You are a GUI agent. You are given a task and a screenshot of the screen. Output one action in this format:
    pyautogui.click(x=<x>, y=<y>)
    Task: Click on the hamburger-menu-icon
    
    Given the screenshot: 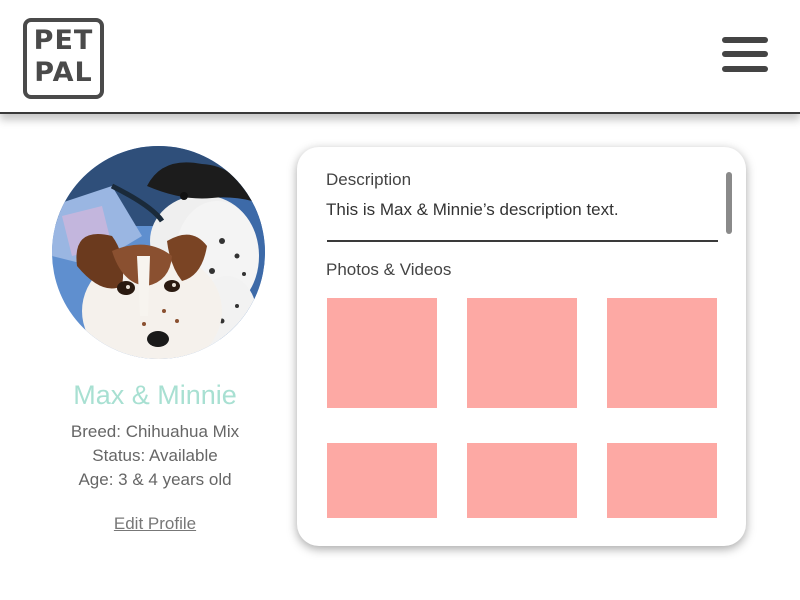 What is the action you would take?
    pyautogui.click(x=745, y=55)
    